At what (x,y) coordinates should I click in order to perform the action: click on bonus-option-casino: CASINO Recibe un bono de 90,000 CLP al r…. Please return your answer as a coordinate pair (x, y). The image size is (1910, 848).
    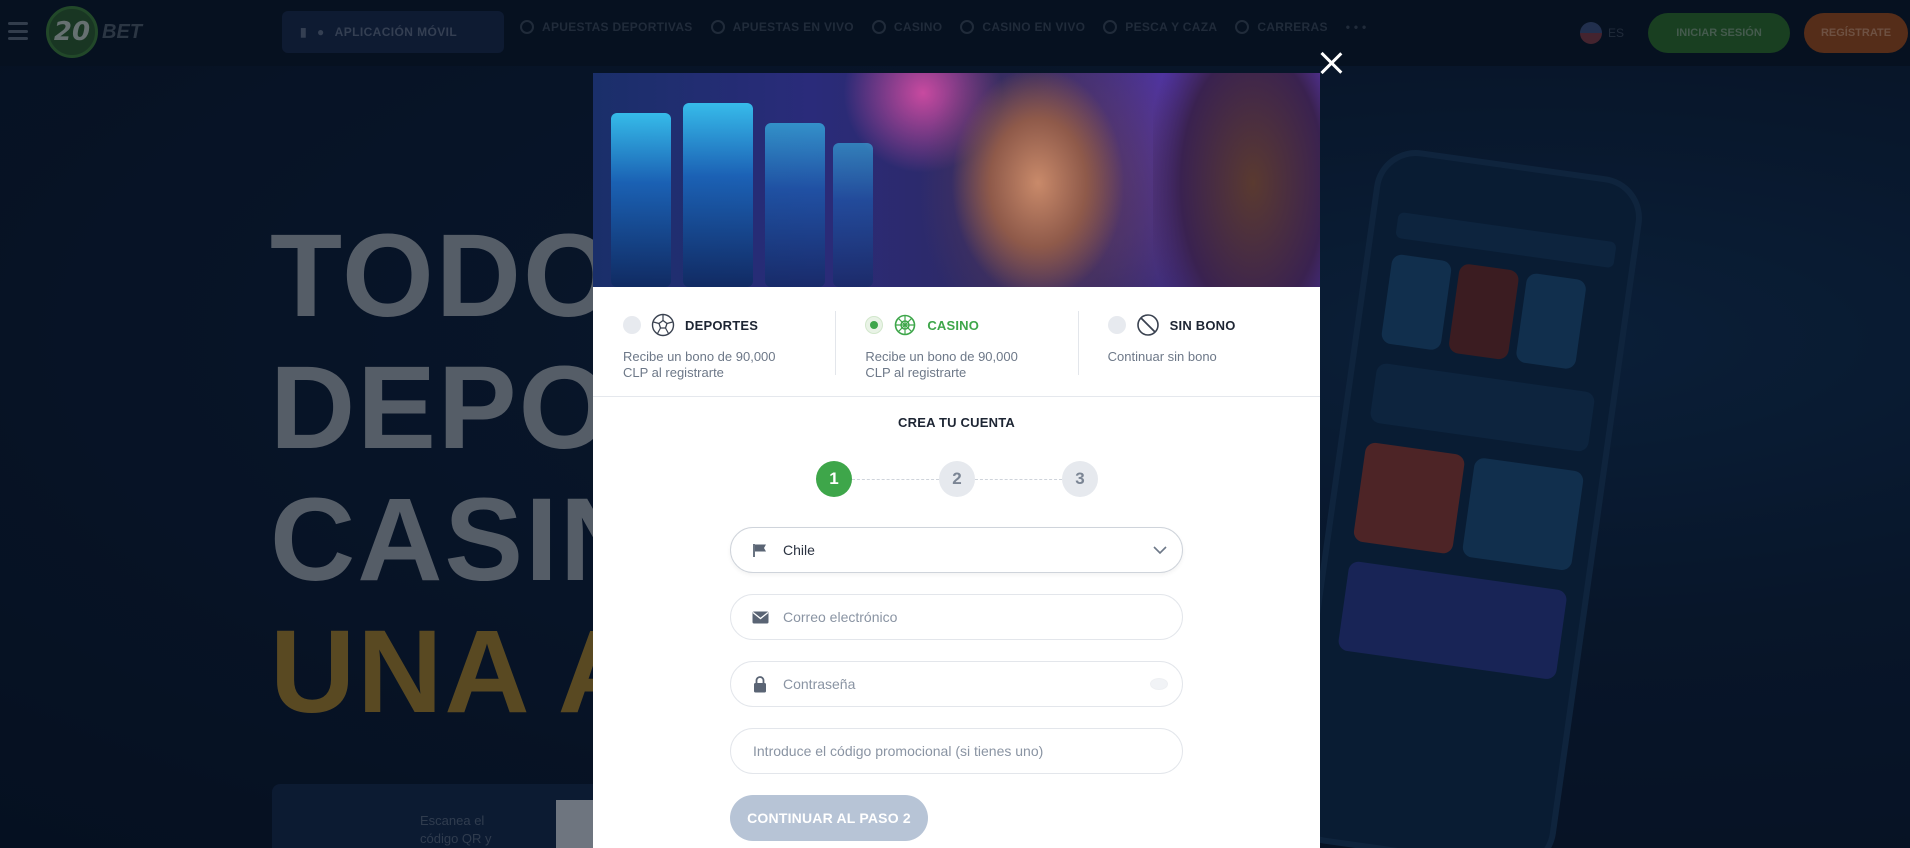
    Looking at the image, I should click on (956, 341).